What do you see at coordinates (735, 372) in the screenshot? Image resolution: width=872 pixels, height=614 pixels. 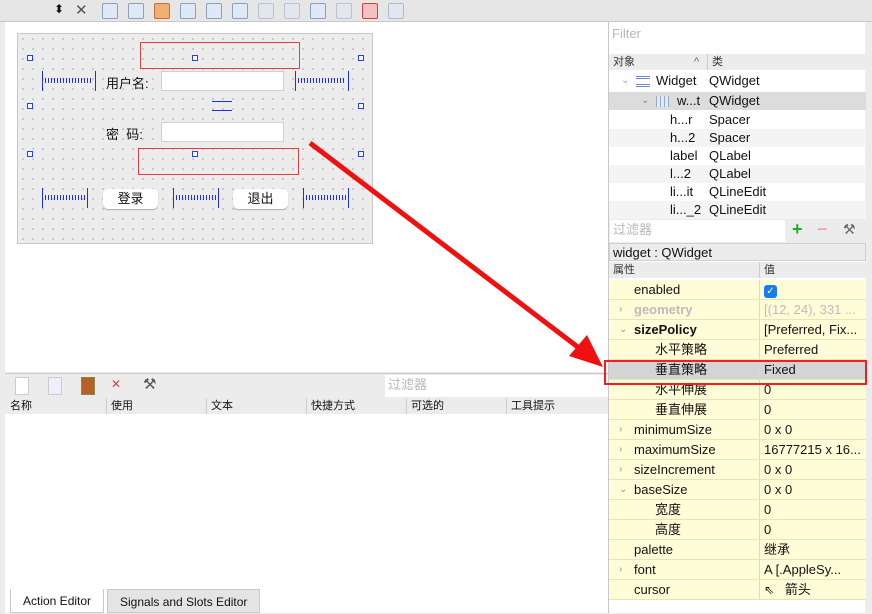 I see `highlight-box` at bounding box center [735, 372].